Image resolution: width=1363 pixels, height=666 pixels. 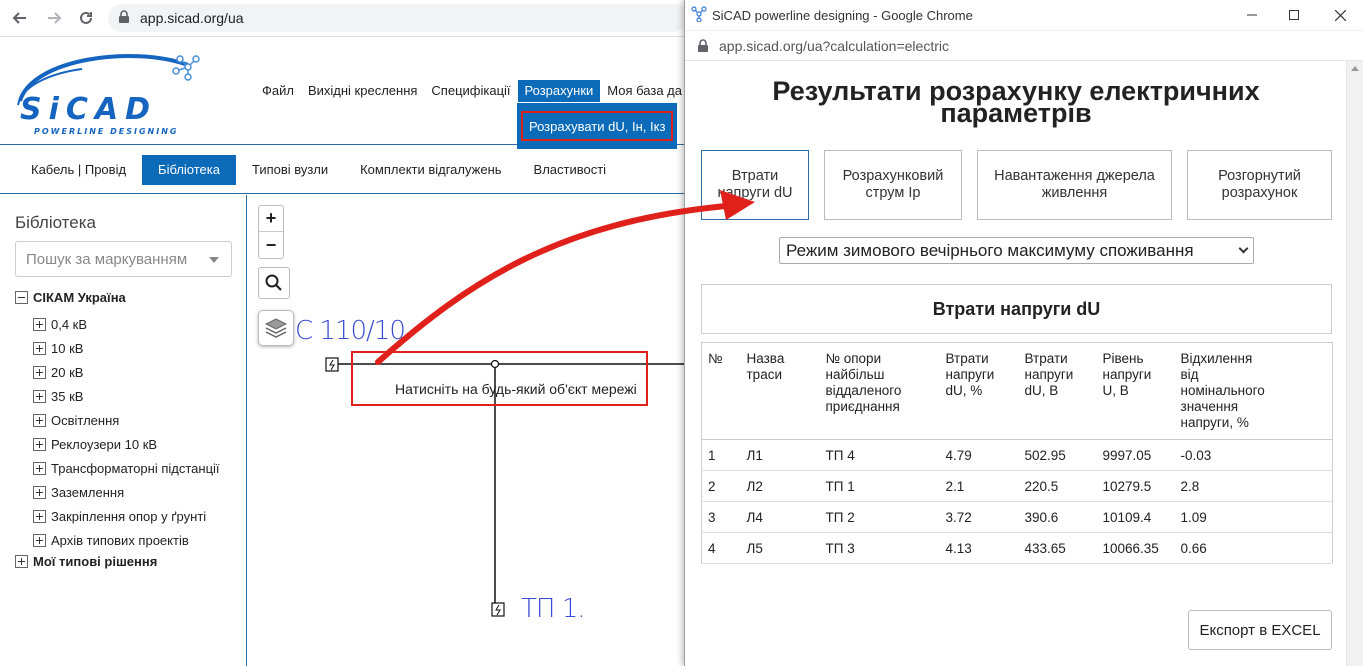 What do you see at coordinates (126, 468) in the screenshot?
I see `tree-item: Трансформаторні підстанції` at bounding box center [126, 468].